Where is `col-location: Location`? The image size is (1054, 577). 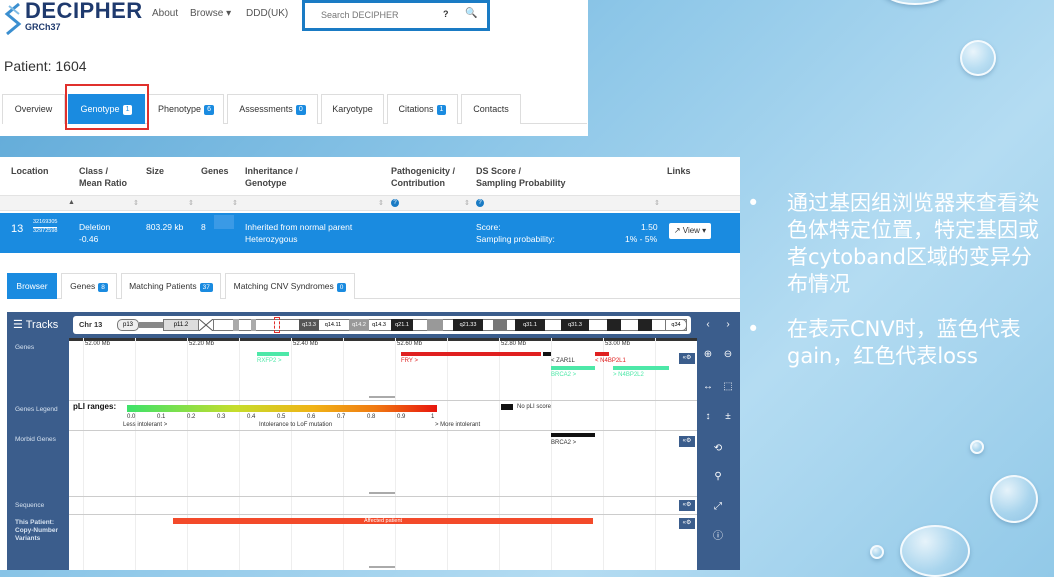
col-location: Location is located at coordinates (30, 171).